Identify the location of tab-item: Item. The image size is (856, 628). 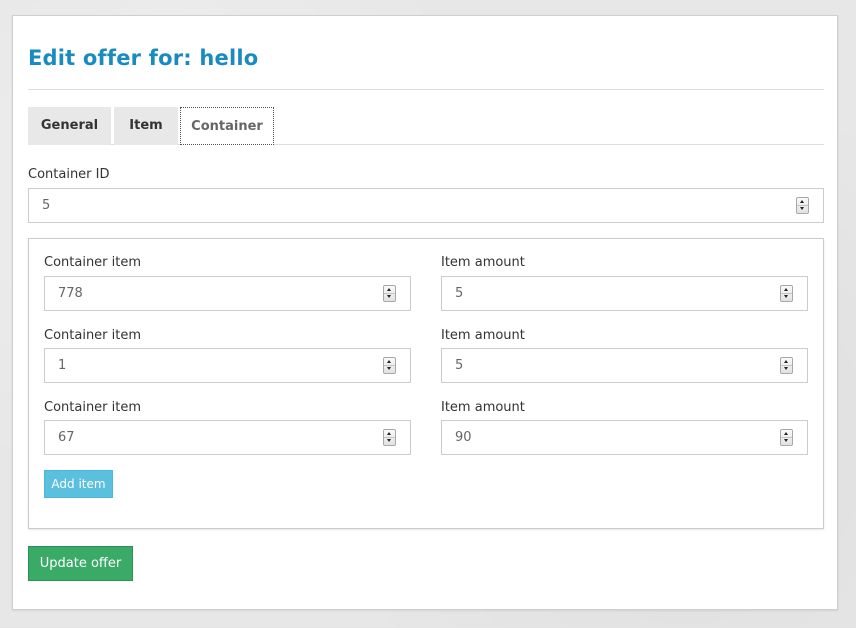
(146, 126).